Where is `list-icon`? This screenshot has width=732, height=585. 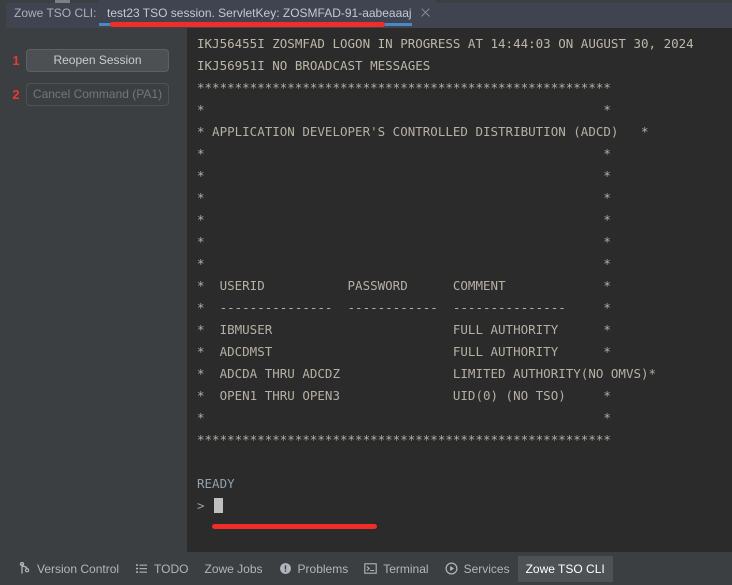
list-icon is located at coordinates (141, 568).